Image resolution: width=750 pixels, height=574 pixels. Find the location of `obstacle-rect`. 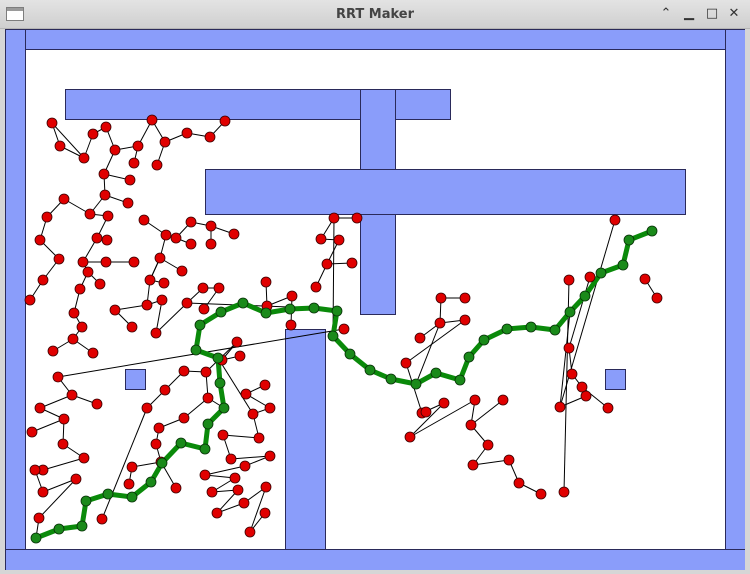

obstacle-rect is located at coordinates (375, 39).